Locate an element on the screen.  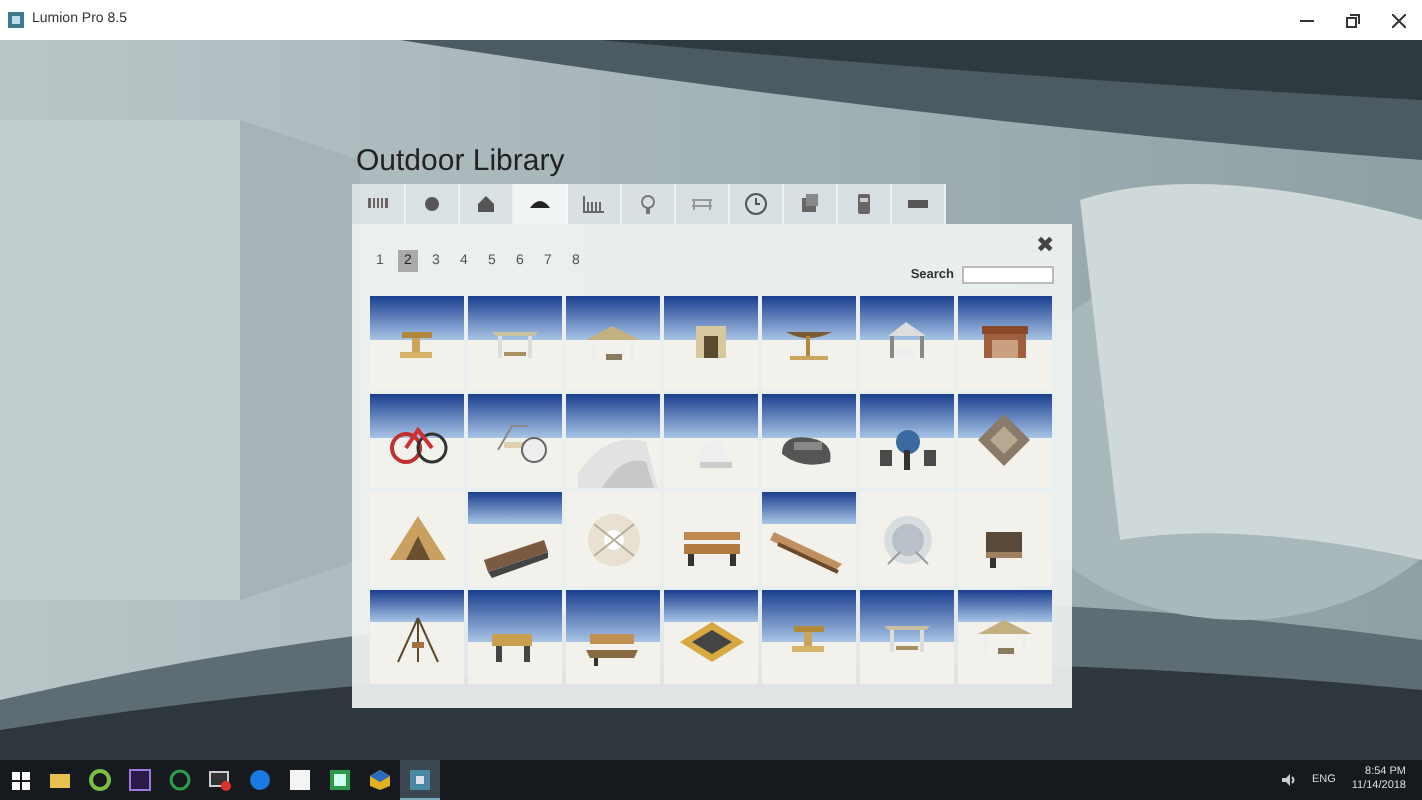
speaker-icon is located at coordinates (1288, 780).